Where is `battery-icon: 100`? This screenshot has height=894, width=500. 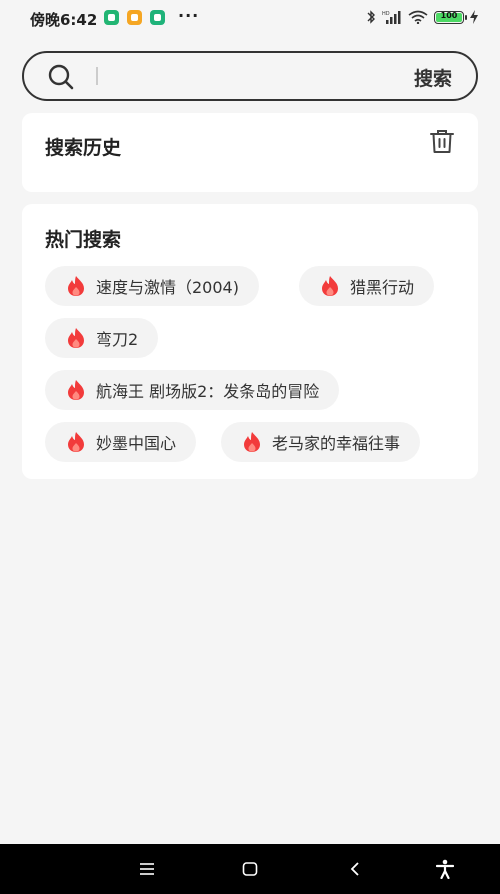
battery-icon: 100 is located at coordinates (450, 17).